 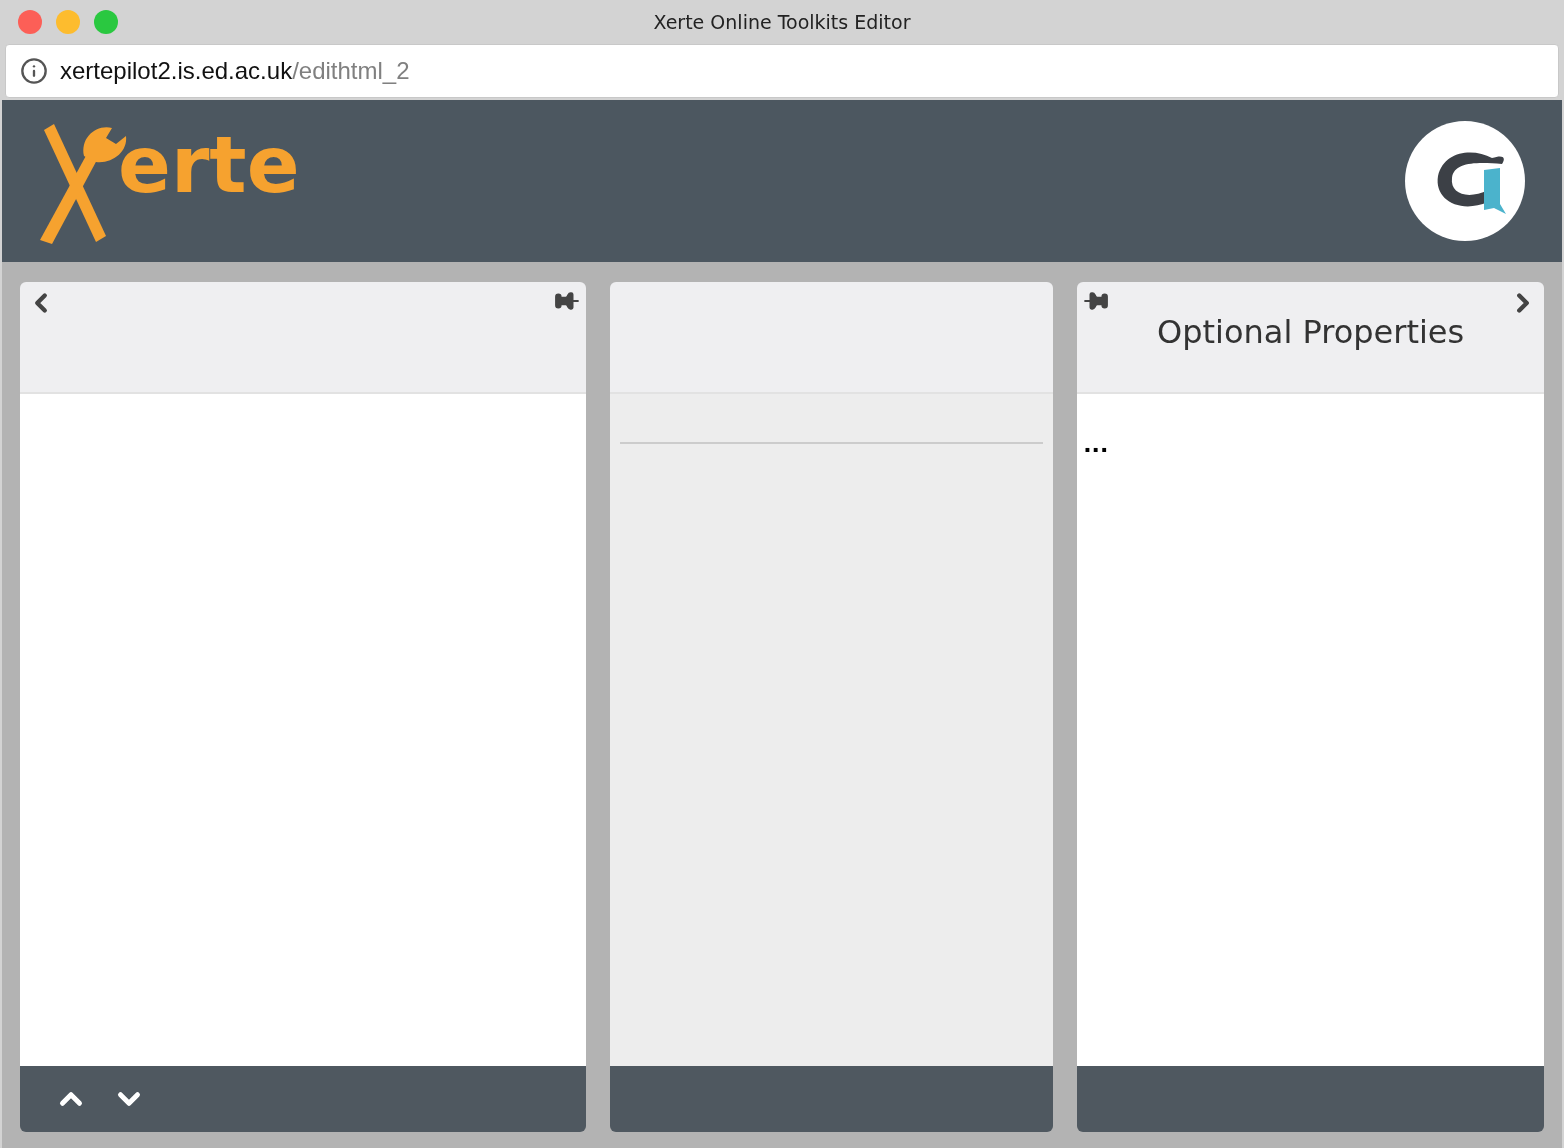 What do you see at coordinates (34, 71) in the screenshot?
I see `info-icon` at bounding box center [34, 71].